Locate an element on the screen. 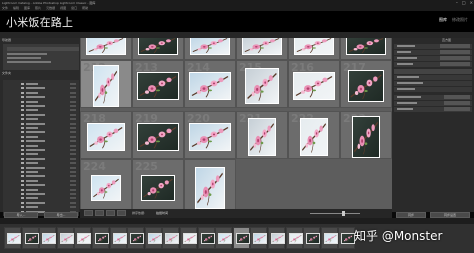  grid-cell: 221 is located at coordinates (262, 135).